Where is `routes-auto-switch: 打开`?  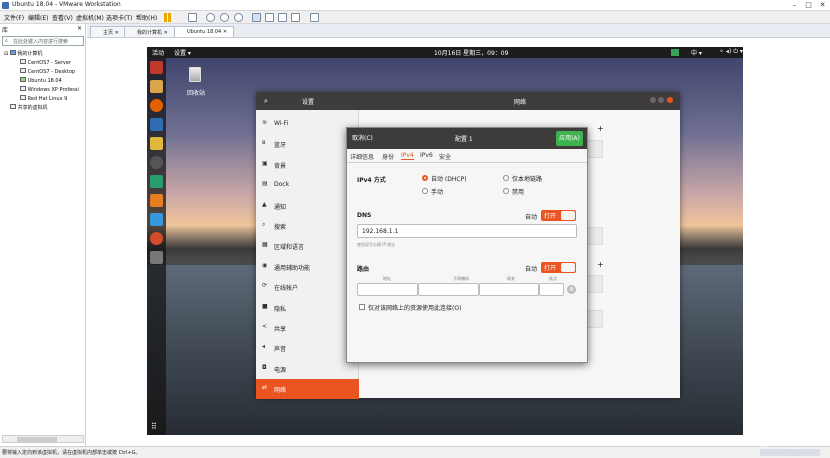 routes-auto-switch: 打开 is located at coordinates (558, 267).